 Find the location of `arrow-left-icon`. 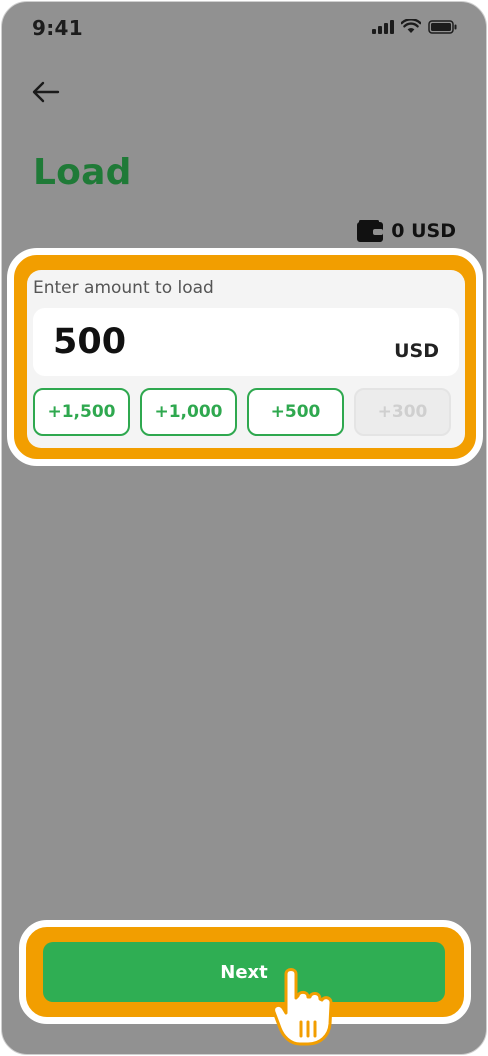

arrow-left-icon is located at coordinates (46, 92).